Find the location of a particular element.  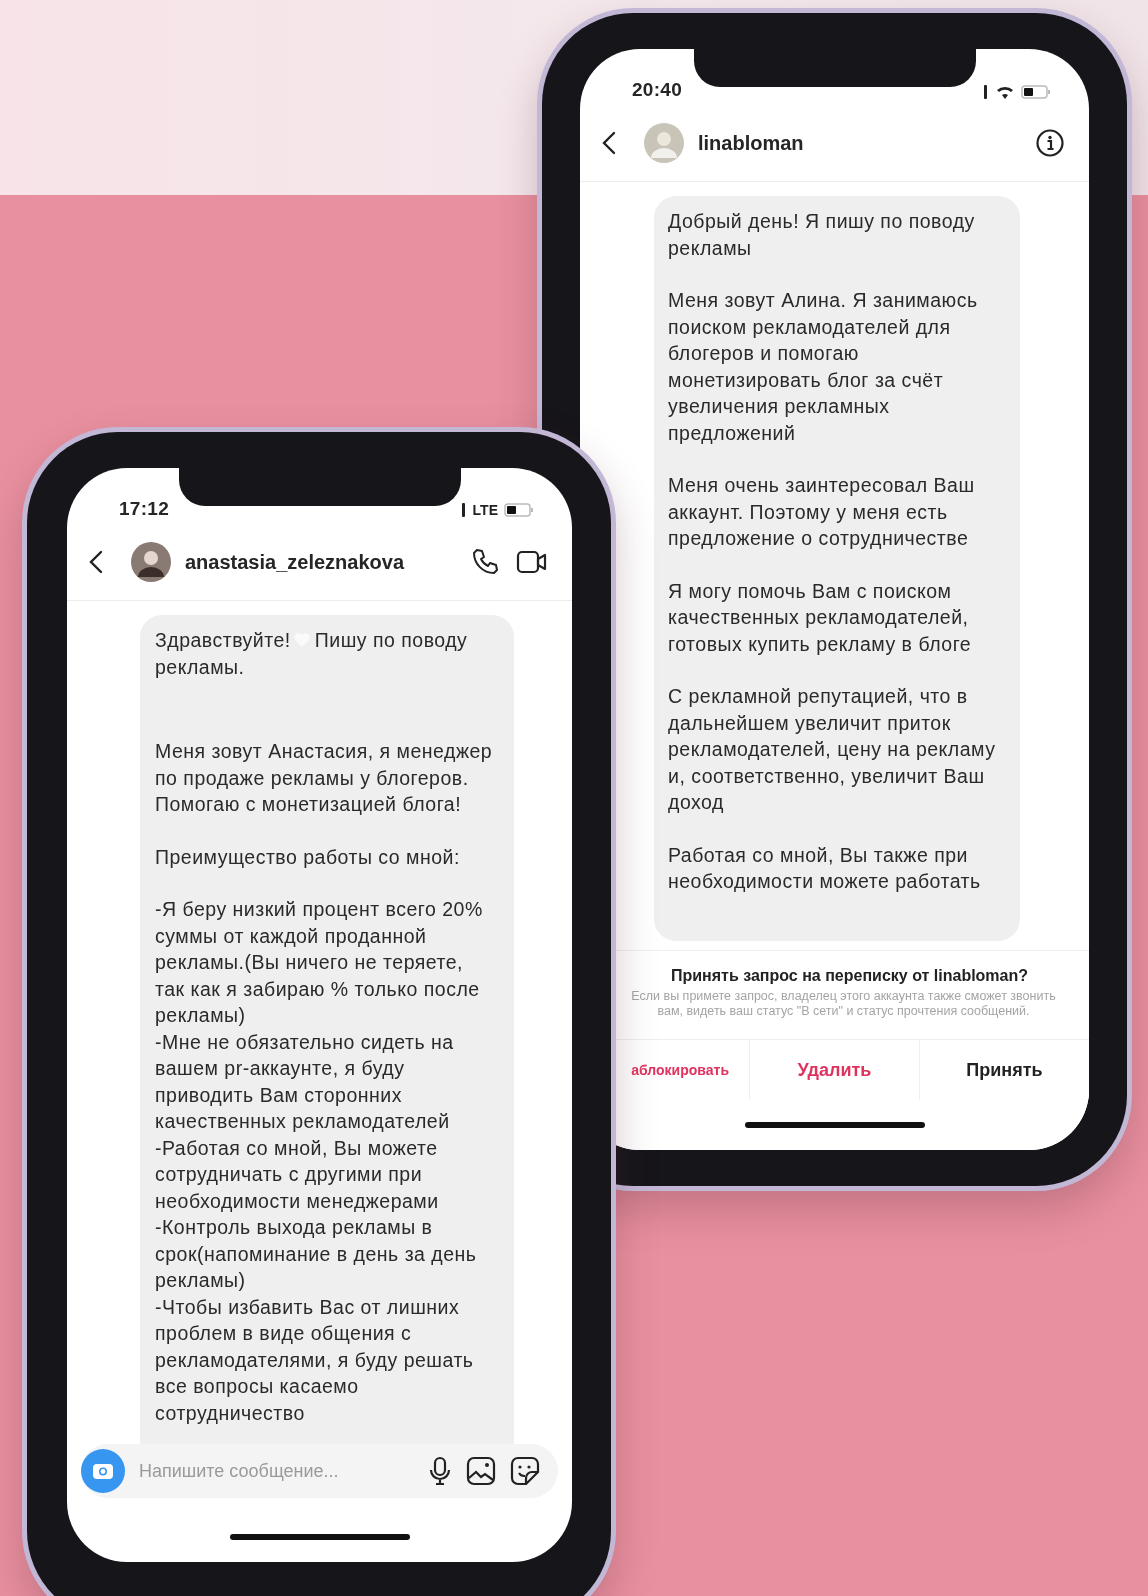

username: linabloman is located at coordinates (866, 143).